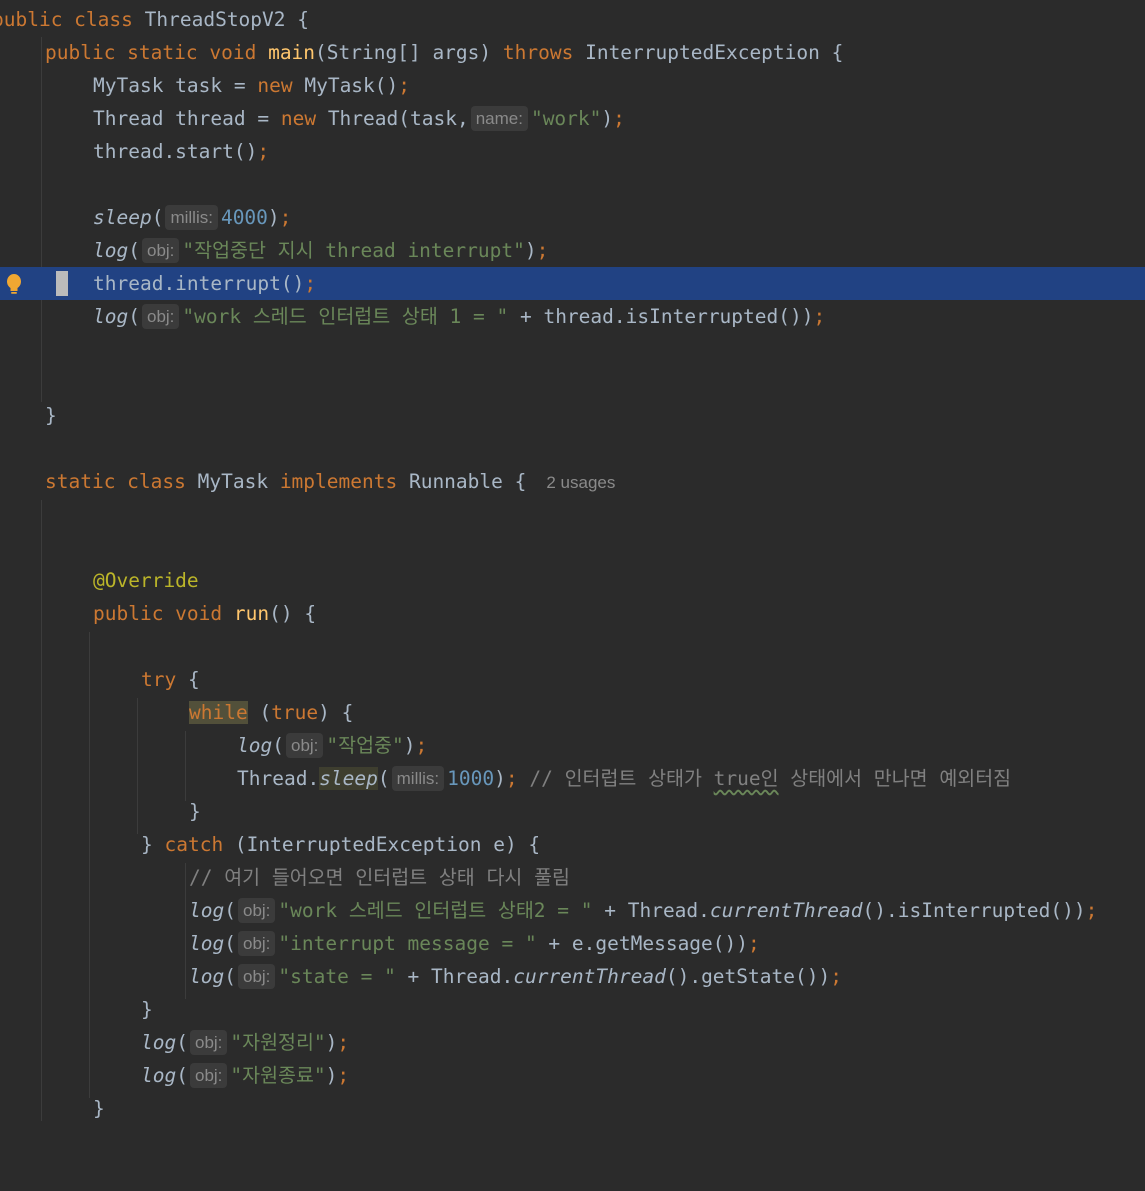 This screenshot has height=1191, width=1145. What do you see at coordinates (572, 877) in the screenshot?
I see `code-line: // 여기 들어오면 인터럽트 상태 다시 풀림` at bounding box center [572, 877].